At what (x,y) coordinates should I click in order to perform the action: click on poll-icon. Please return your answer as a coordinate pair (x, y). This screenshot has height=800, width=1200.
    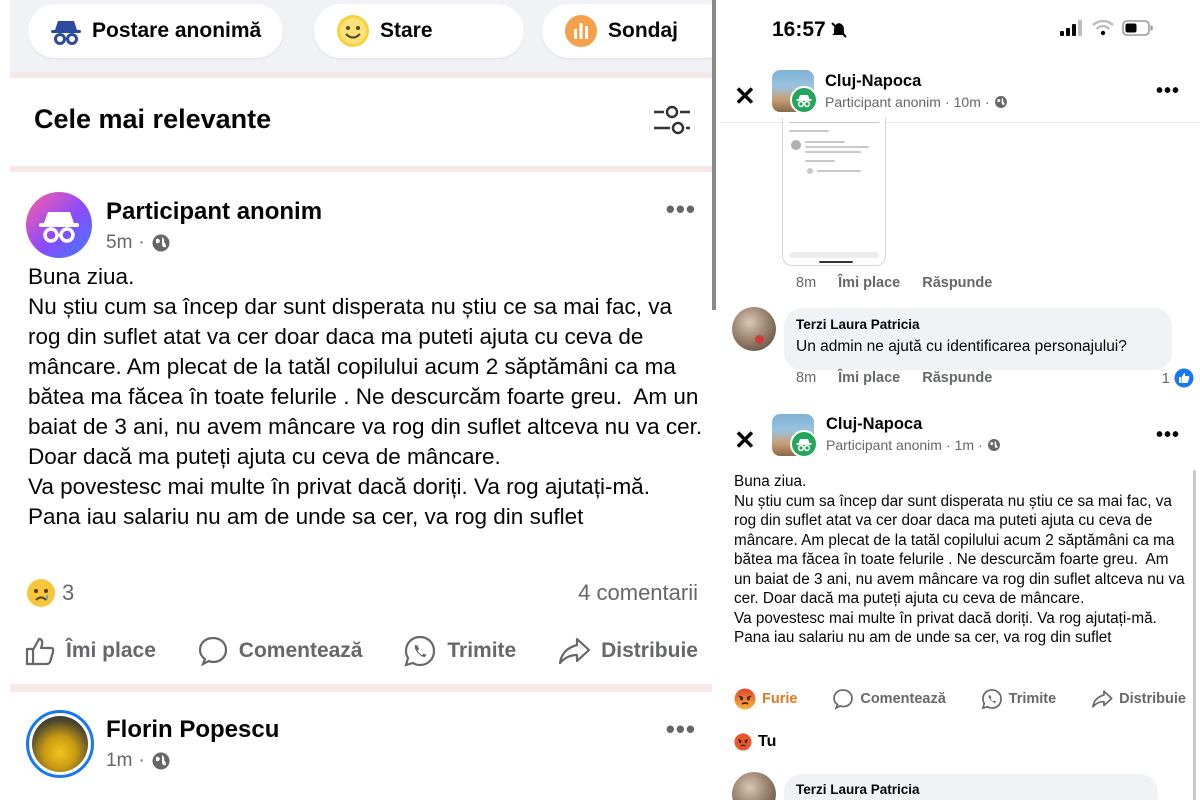
    Looking at the image, I should click on (581, 31).